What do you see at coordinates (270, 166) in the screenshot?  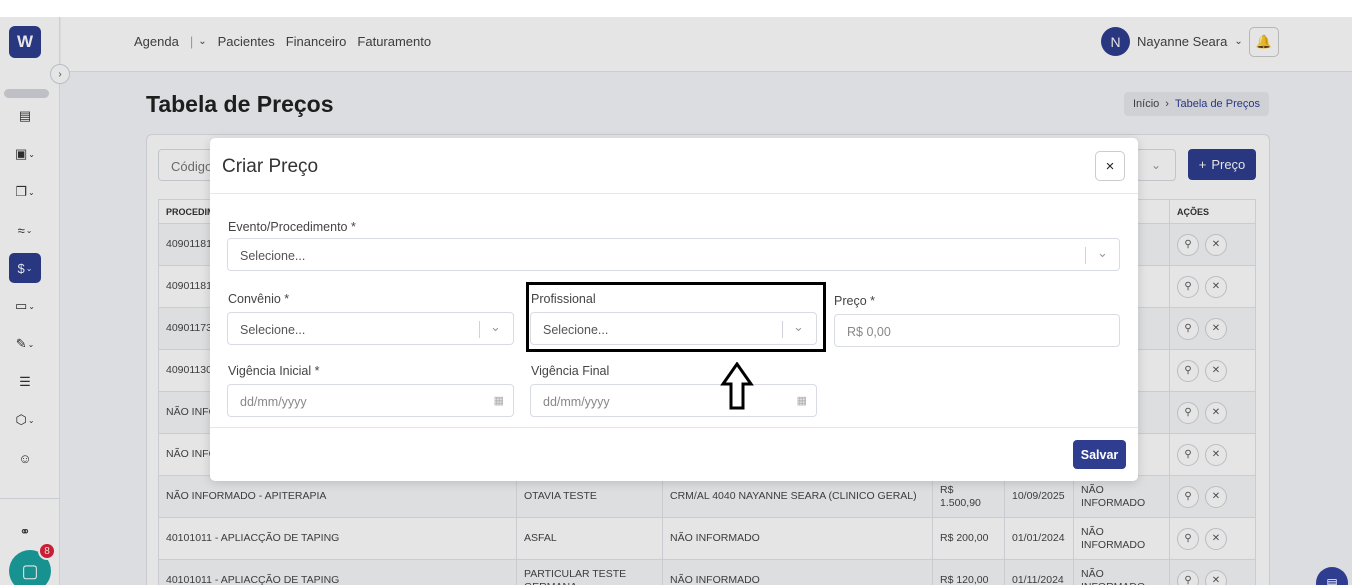 I see `modal-title: Criar Preço` at bounding box center [270, 166].